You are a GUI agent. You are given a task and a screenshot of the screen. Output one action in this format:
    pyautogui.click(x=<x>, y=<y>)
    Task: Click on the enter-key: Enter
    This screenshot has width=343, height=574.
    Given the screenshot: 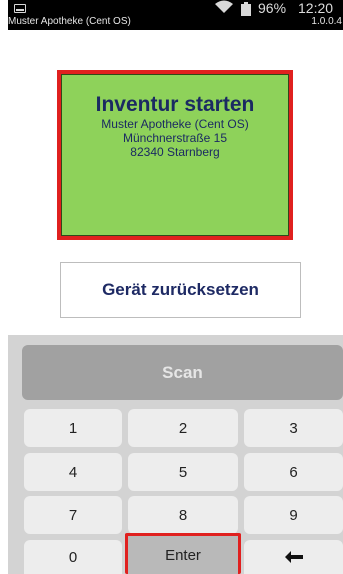 What is the action you would take?
    pyautogui.click(x=183, y=553)
    